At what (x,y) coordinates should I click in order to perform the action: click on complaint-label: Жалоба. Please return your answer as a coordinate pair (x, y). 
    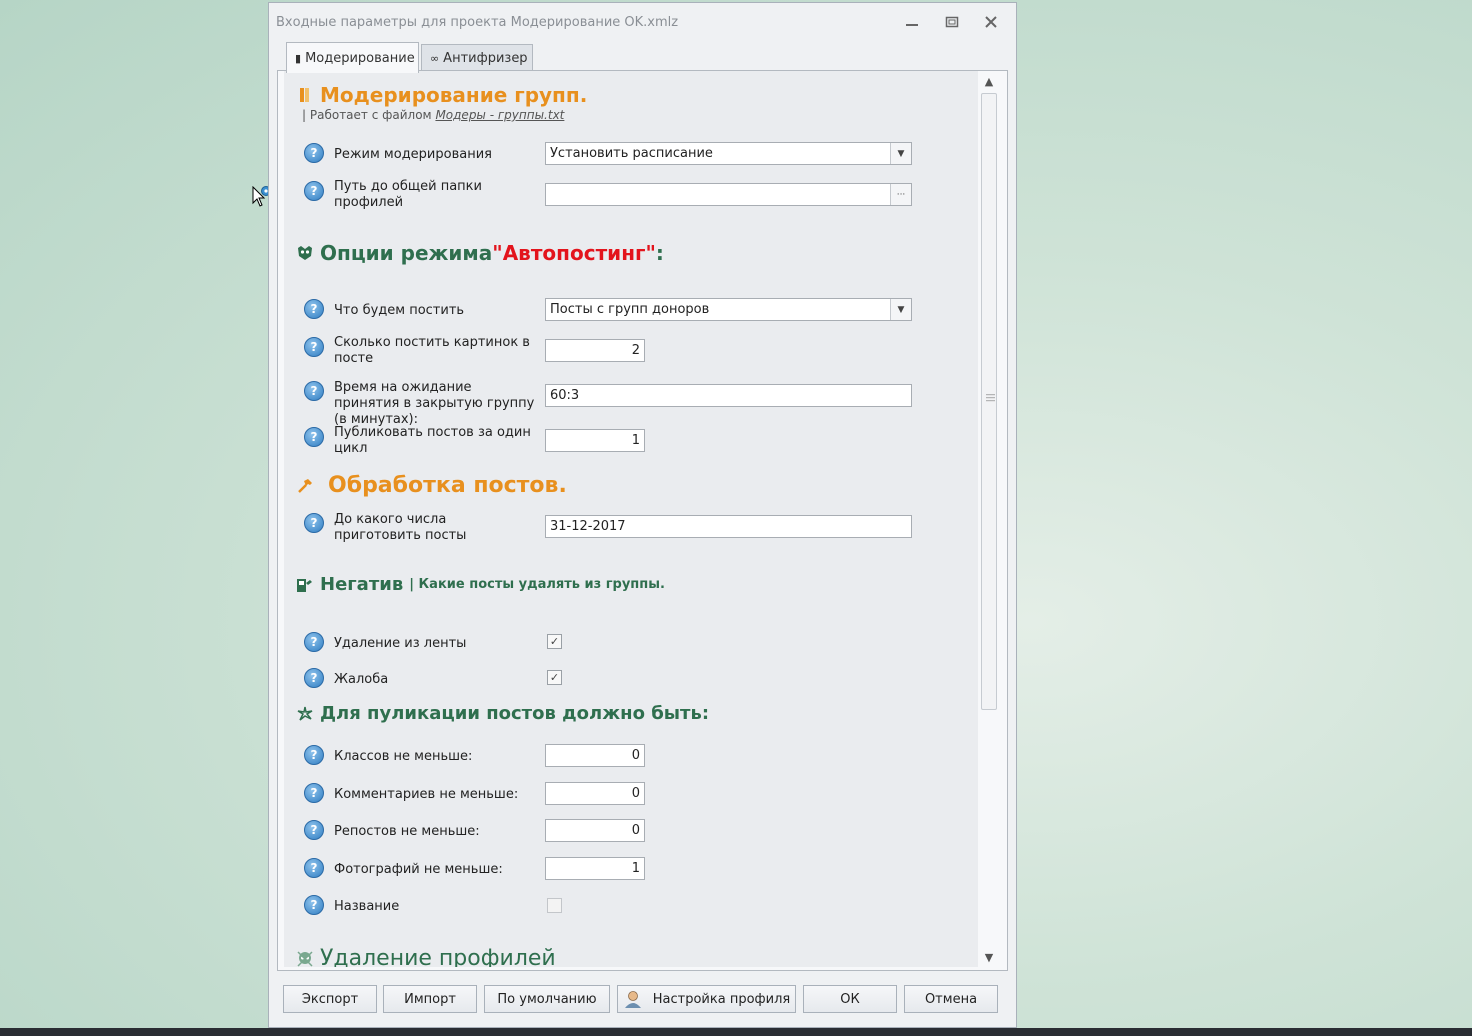
    Looking at the image, I should click on (361, 679).